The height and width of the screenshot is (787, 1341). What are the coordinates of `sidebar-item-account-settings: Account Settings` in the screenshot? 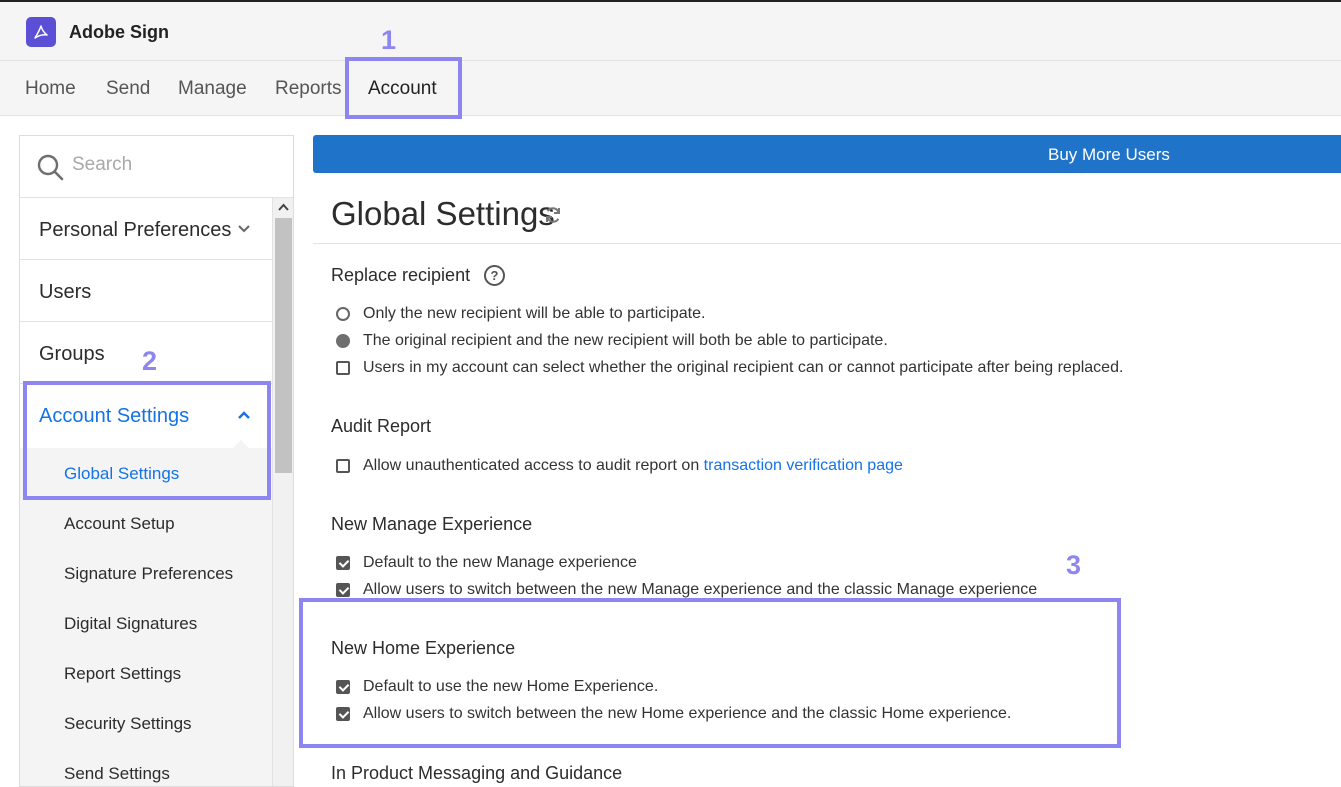 It's located at (146, 415).